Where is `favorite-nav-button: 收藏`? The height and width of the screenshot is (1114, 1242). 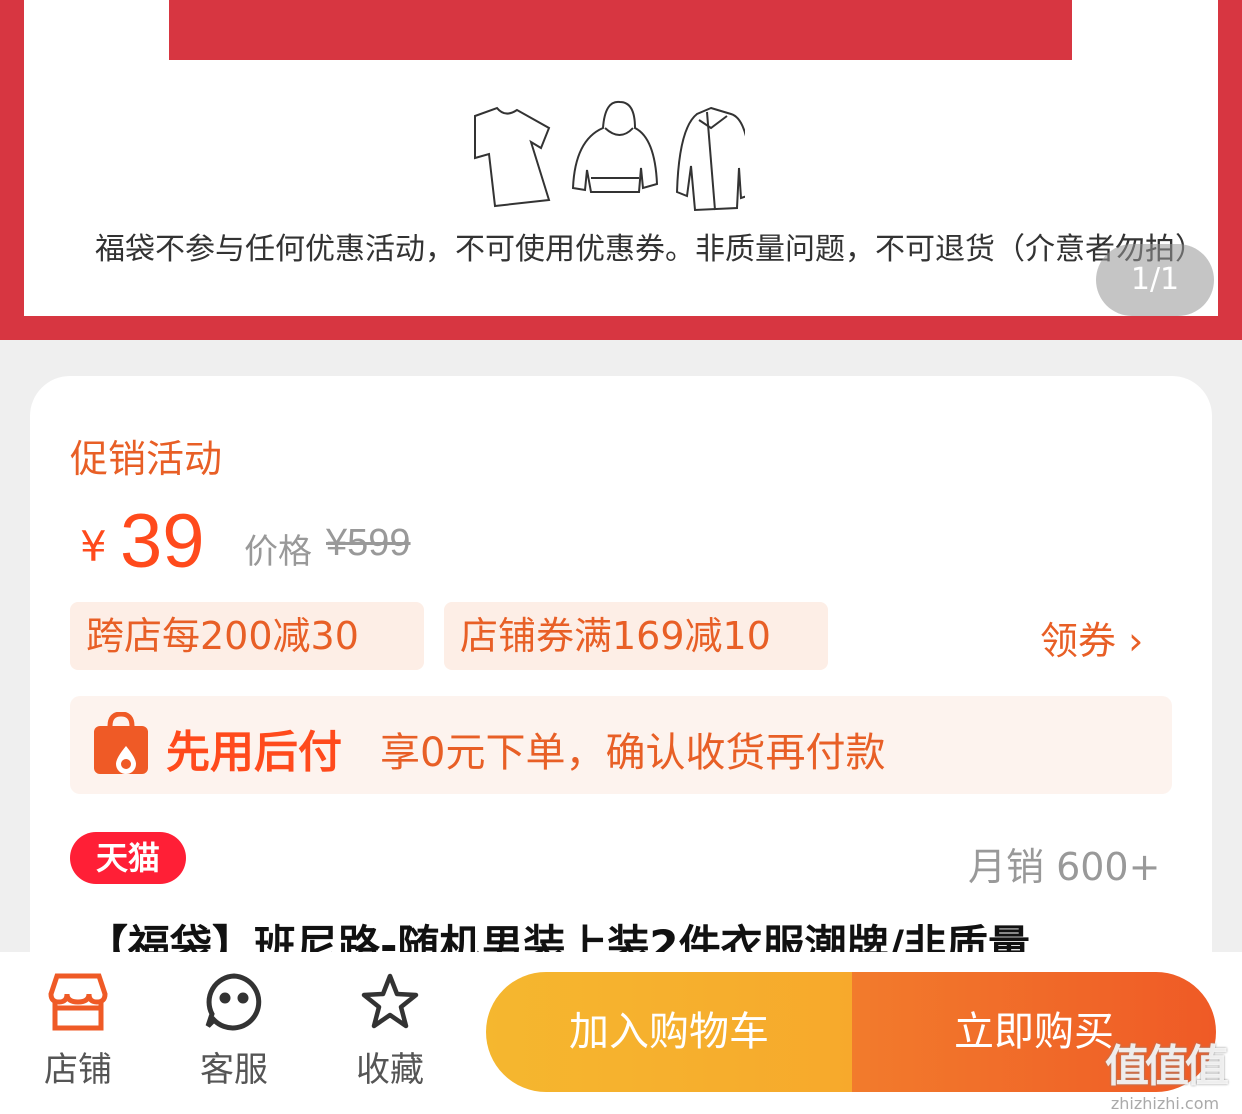 favorite-nav-button: 收藏 is located at coordinates (390, 1031).